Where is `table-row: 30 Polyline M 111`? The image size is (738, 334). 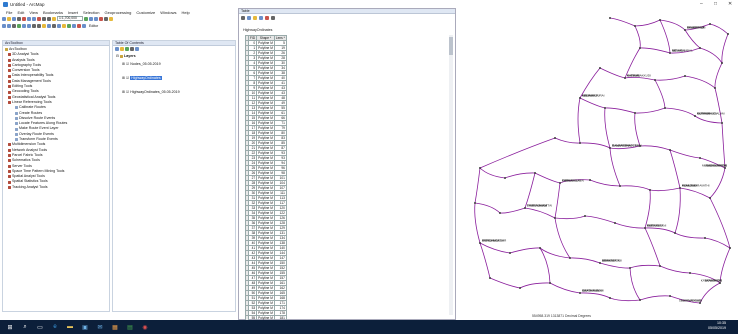
table-row: 30 Polyline M 111 is located at coordinates (266, 193).